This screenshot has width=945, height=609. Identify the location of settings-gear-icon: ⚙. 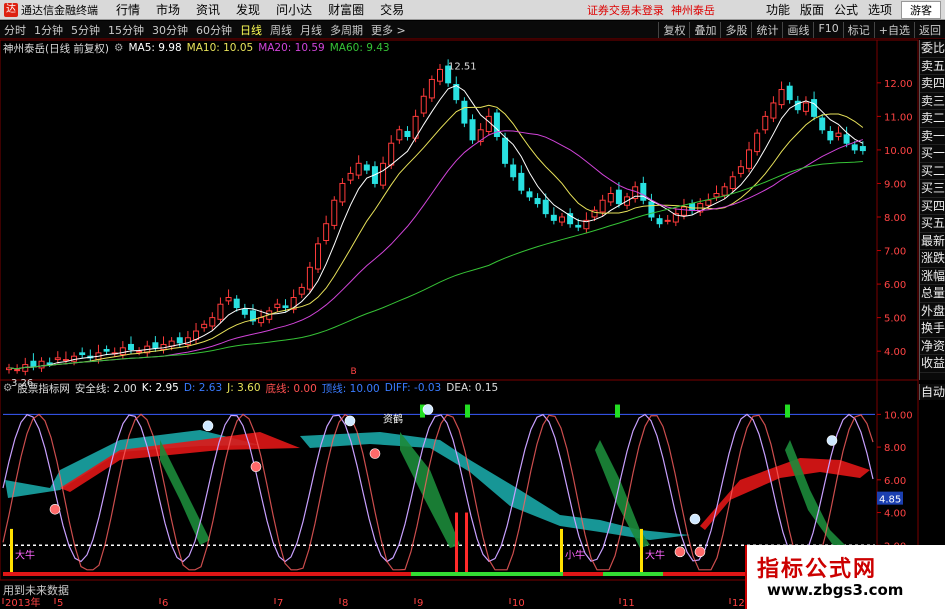
(118, 48).